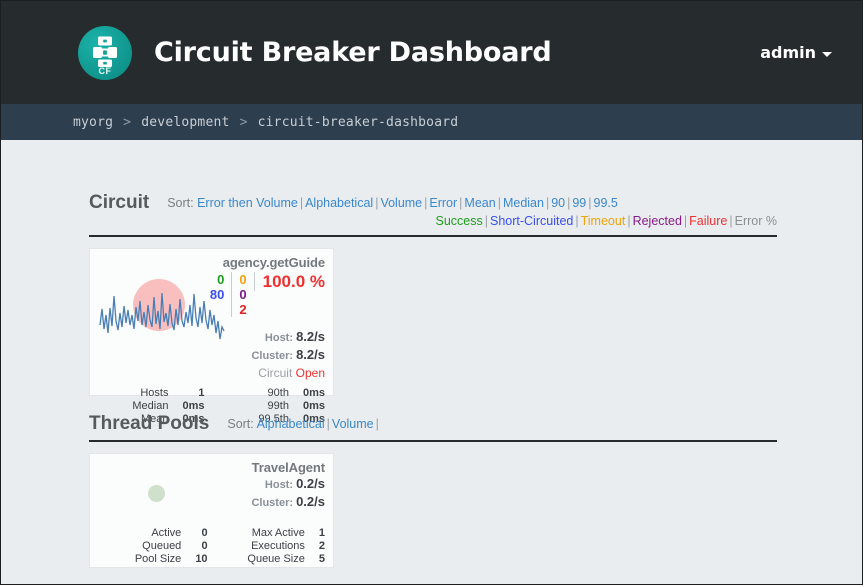 The width and height of the screenshot is (865, 587). What do you see at coordinates (558, 203) in the screenshot?
I see `sort-90: 90` at bounding box center [558, 203].